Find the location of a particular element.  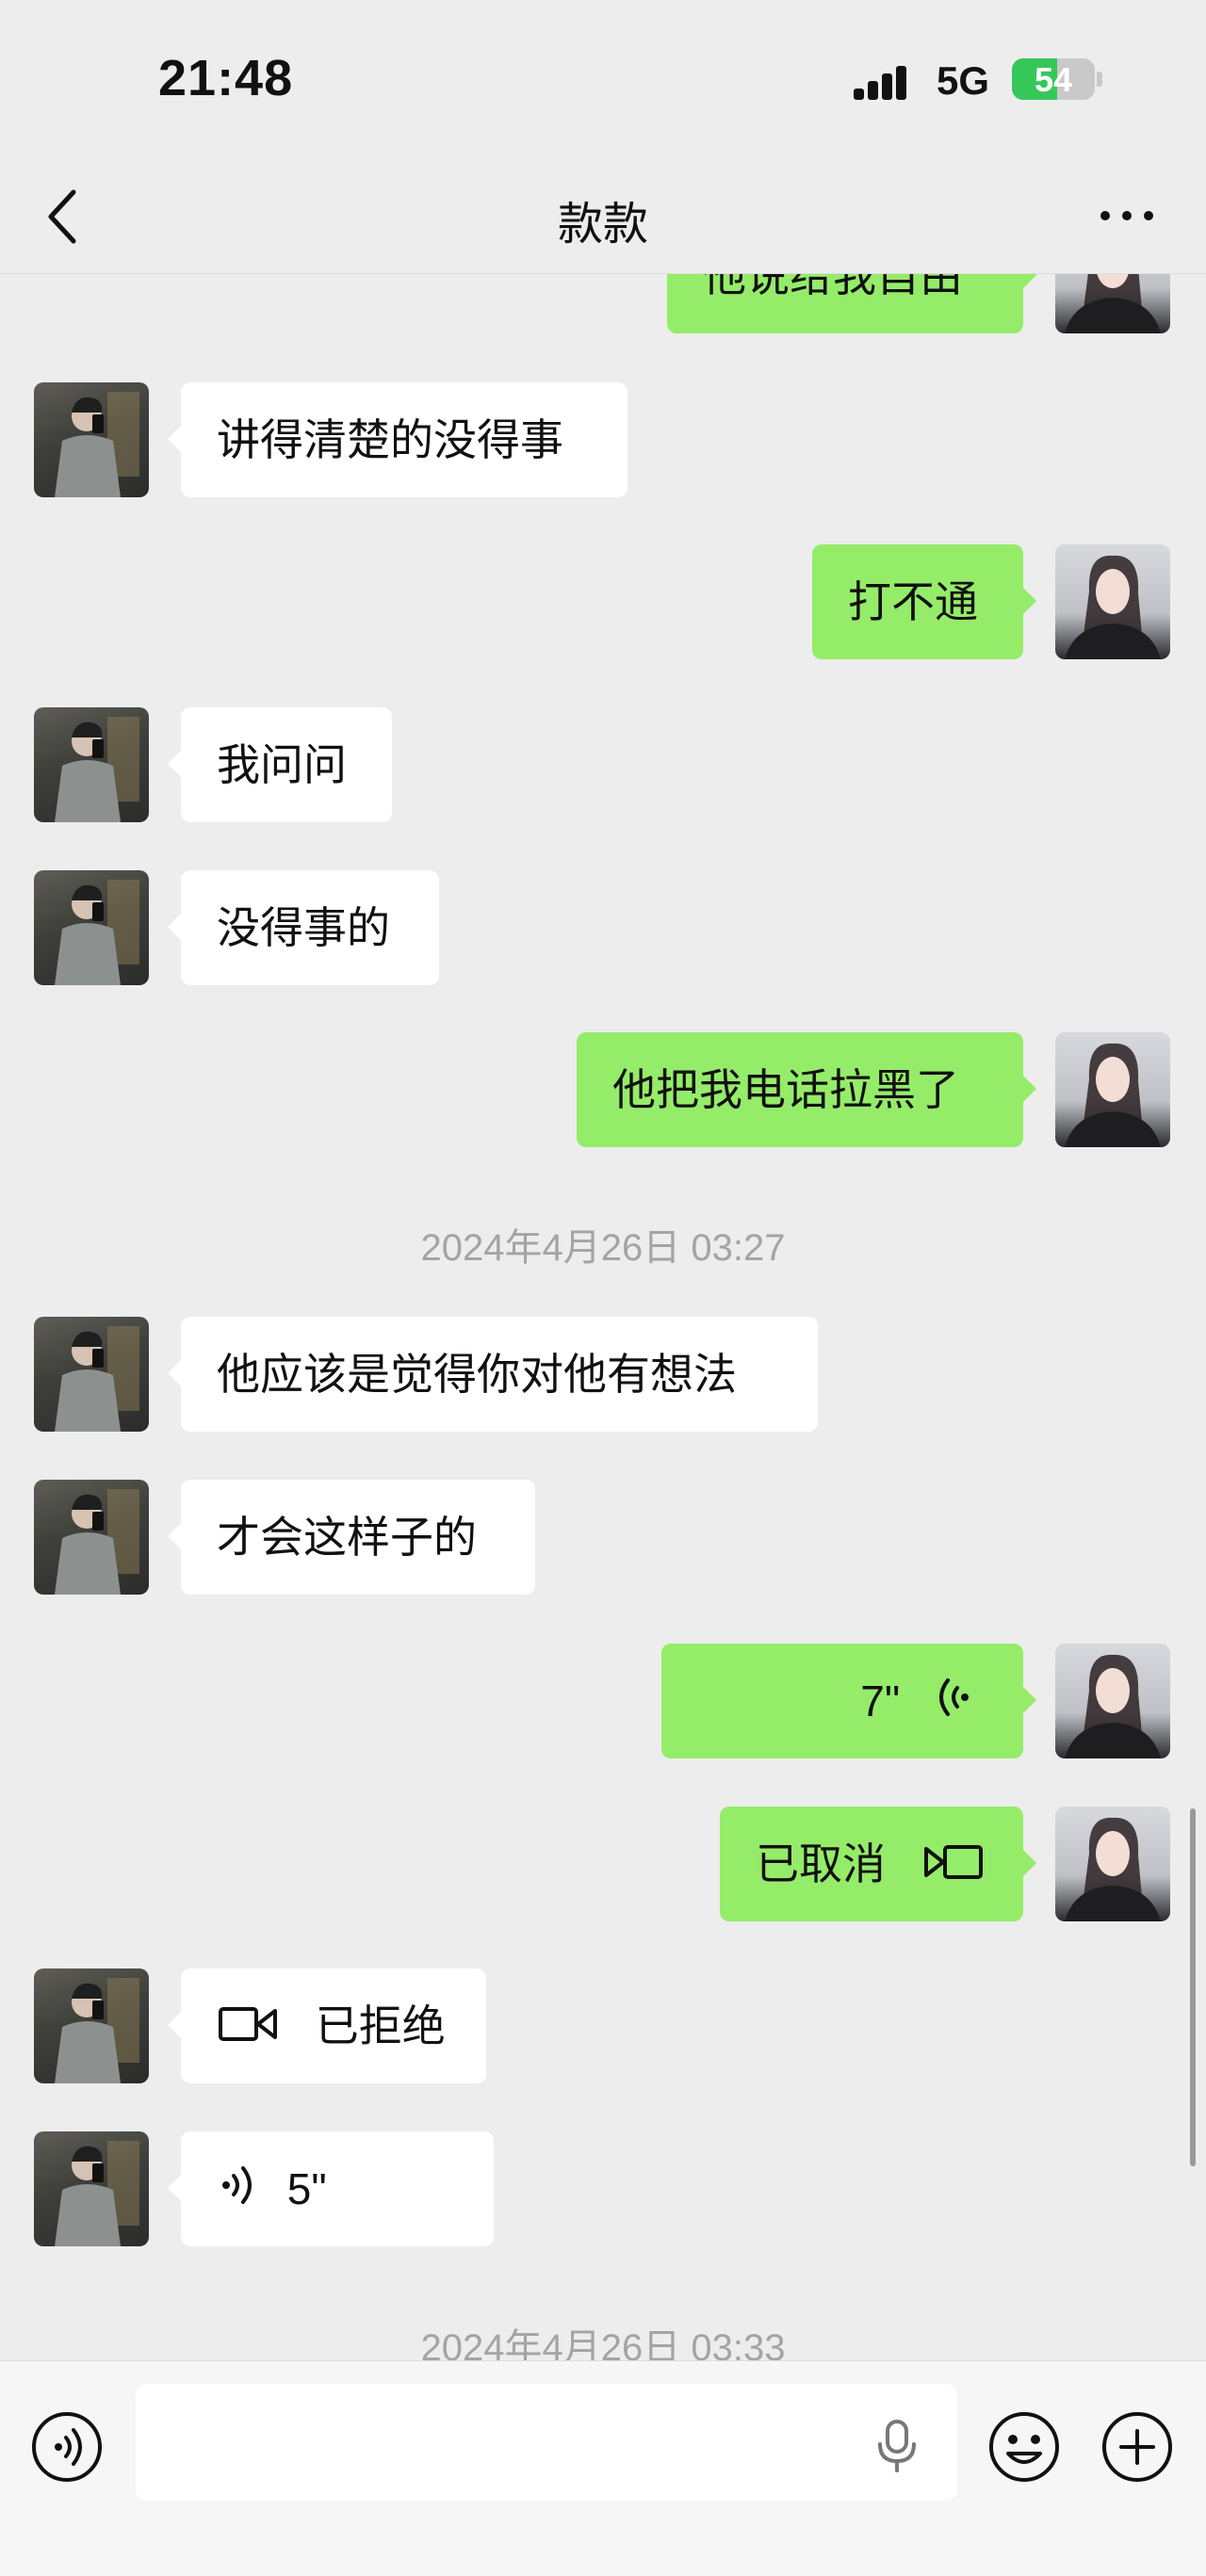

message-bubble: 才会这样子的 is located at coordinates (351, 1537).